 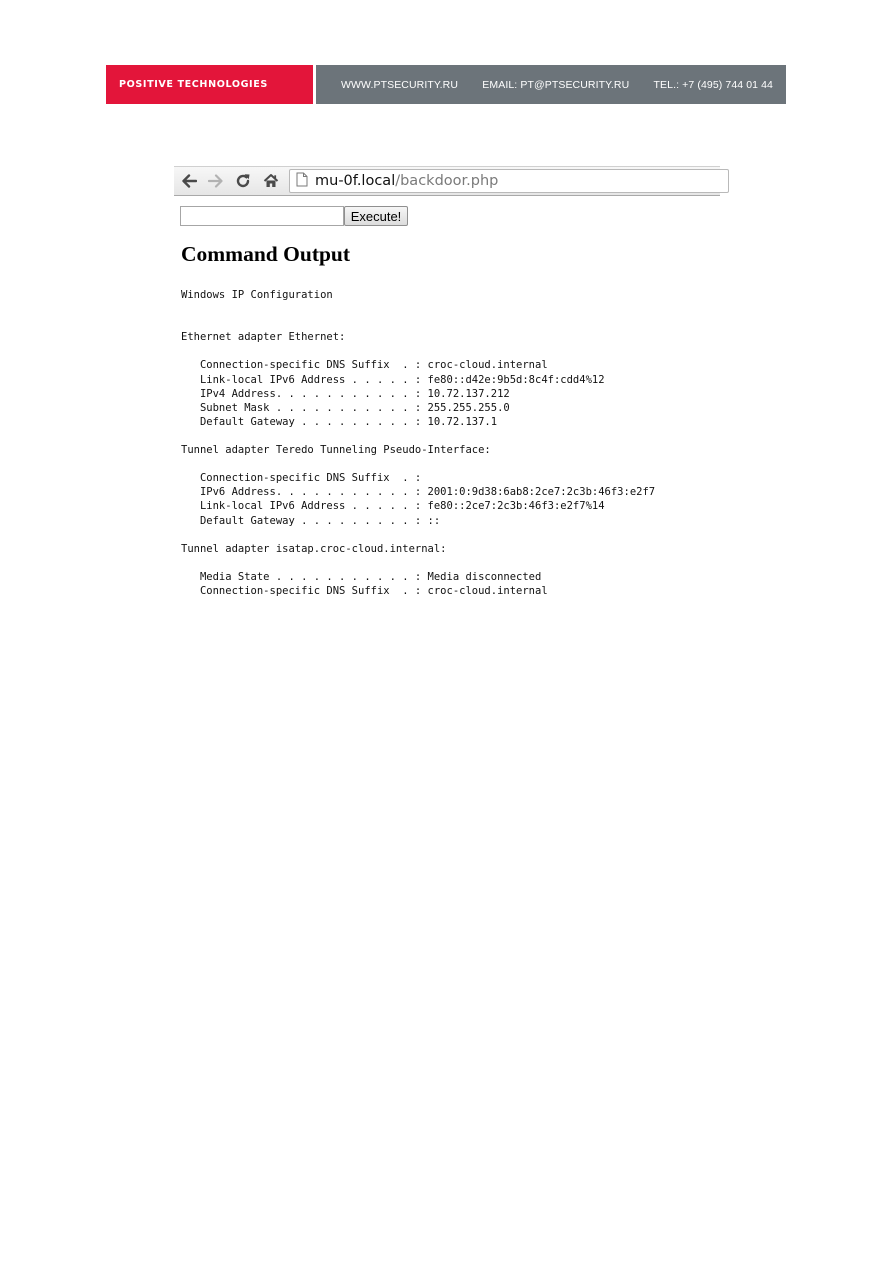 What do you see at coordinates (263, 337) in the screenshot?
I see `output-line: Ethernet adapter Ethernet:` at bounding box center [263, 337].